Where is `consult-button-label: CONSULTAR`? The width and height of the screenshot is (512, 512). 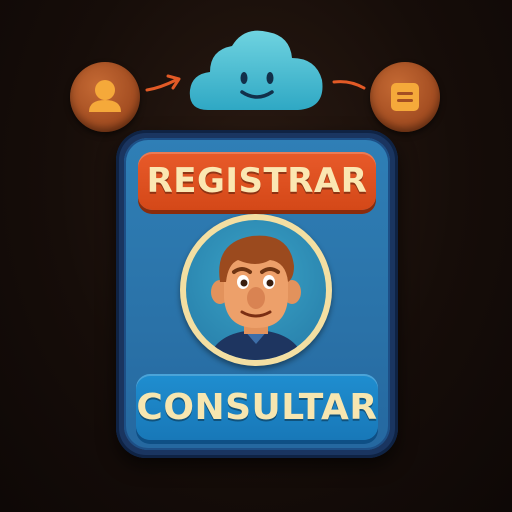 consult-button-label: CONSULTAR is located at coordinates (257, 407).